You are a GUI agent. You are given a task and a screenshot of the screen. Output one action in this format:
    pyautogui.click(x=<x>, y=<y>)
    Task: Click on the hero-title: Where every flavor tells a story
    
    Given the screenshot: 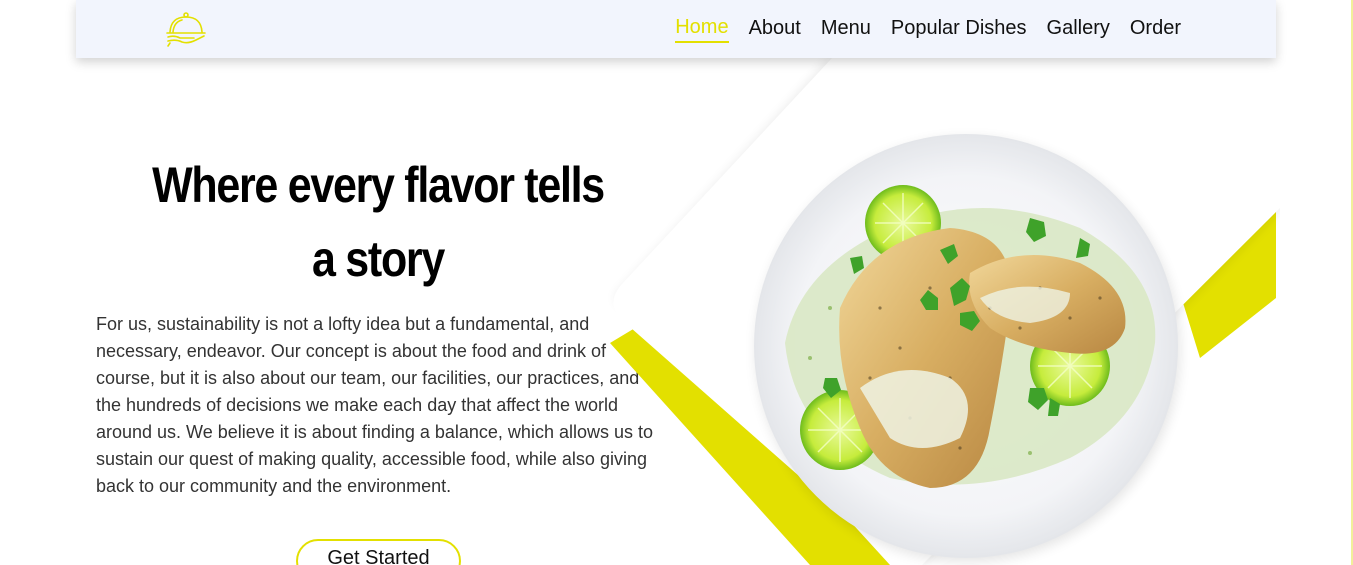 What is the action you would take?
    pyautogui.click(x=378, y=222)
    